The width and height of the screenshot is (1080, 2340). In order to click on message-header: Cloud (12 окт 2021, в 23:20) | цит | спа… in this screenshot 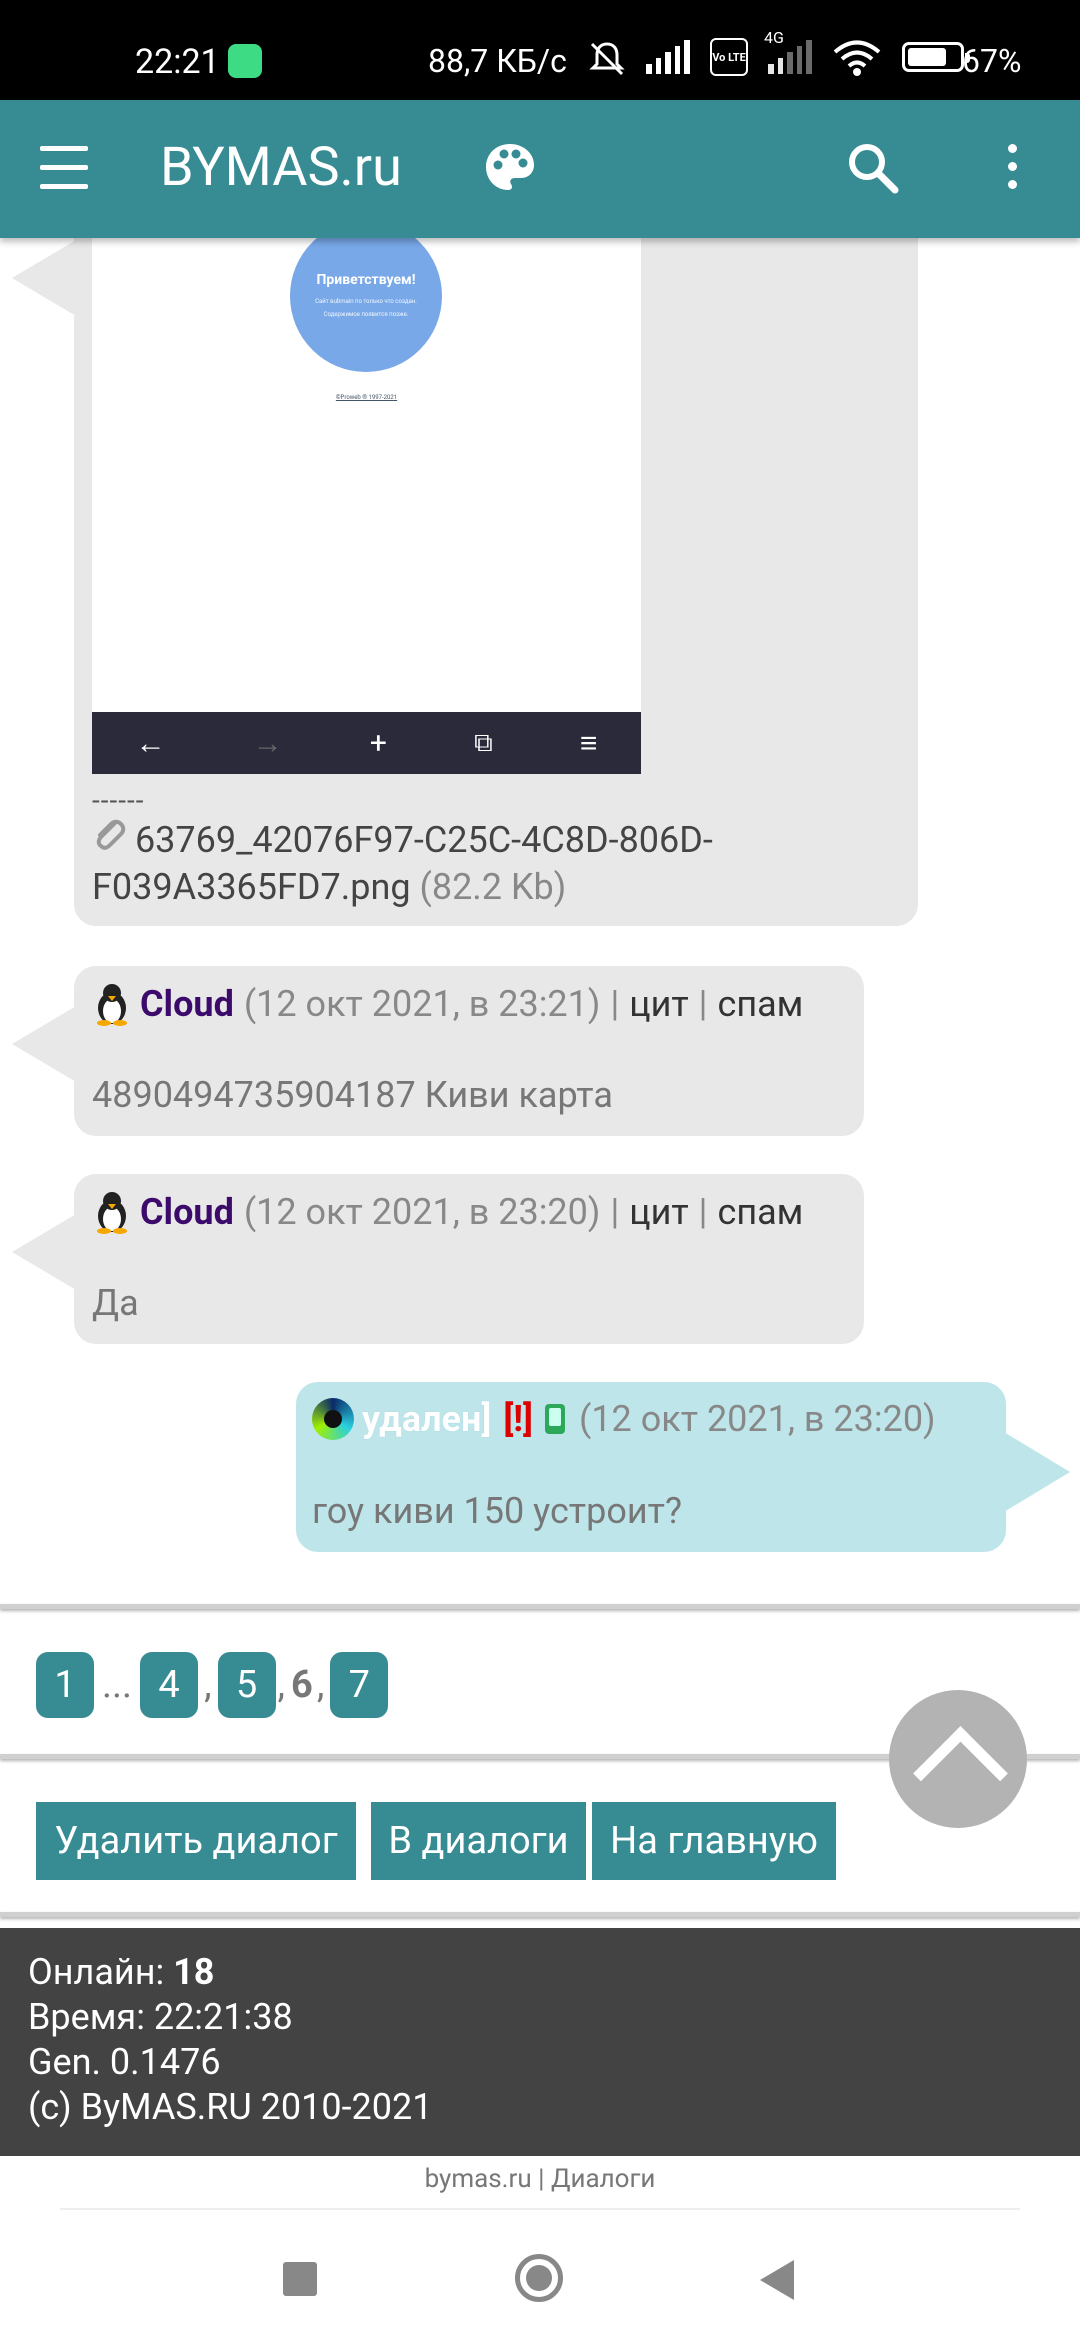, I will do `click(447, 1212)`.